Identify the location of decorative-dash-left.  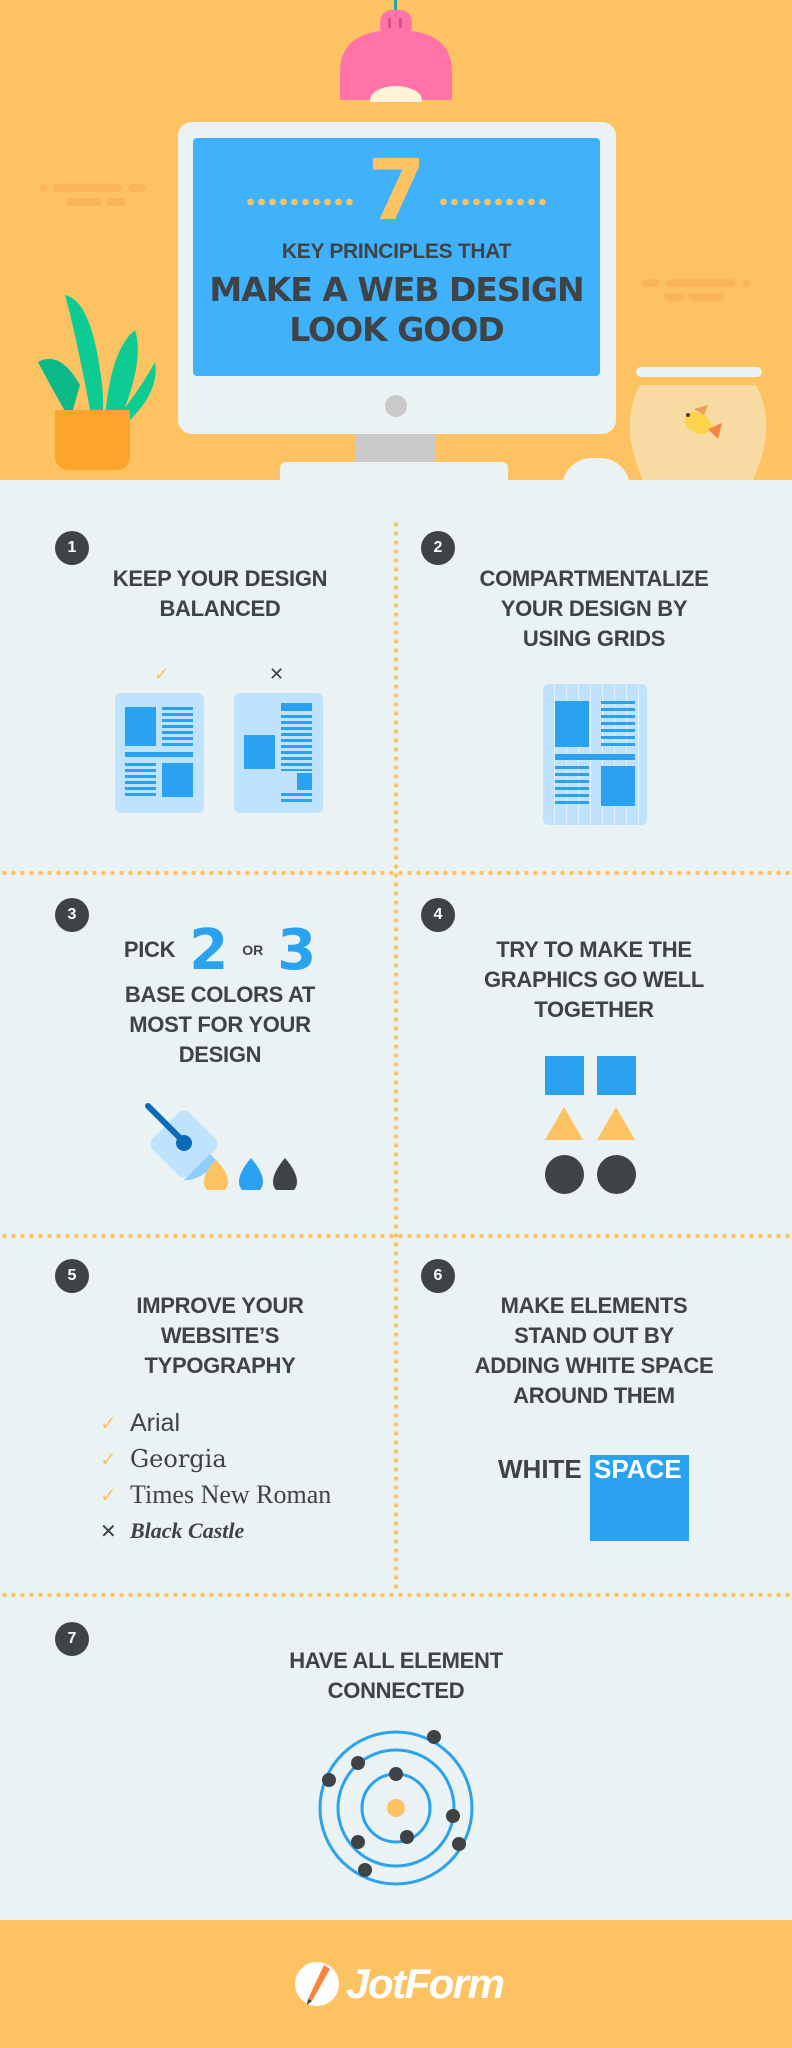
(98, 200).